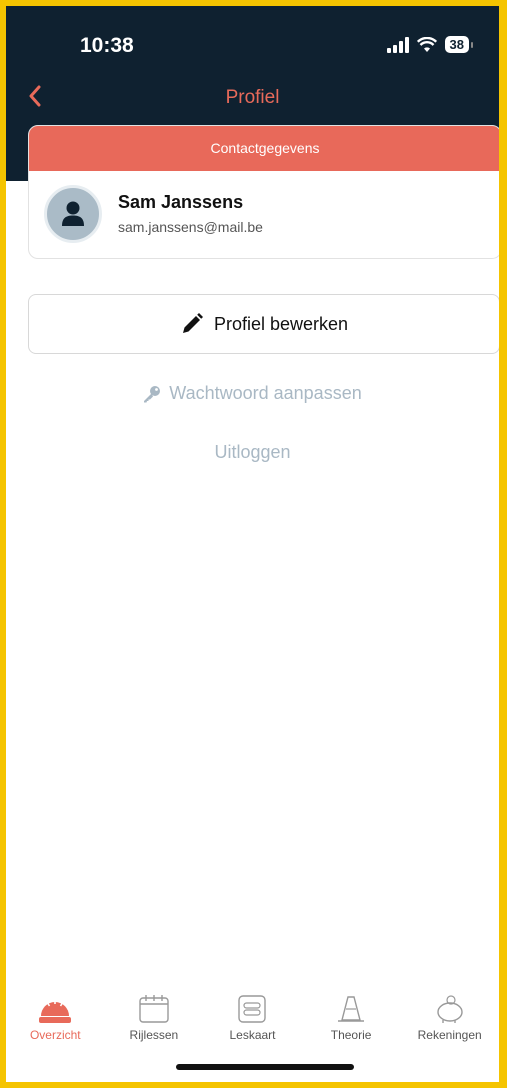 The image size is (507, 1088). I want to click on tab-overzicht: Overzicht, so click(55, 1024).